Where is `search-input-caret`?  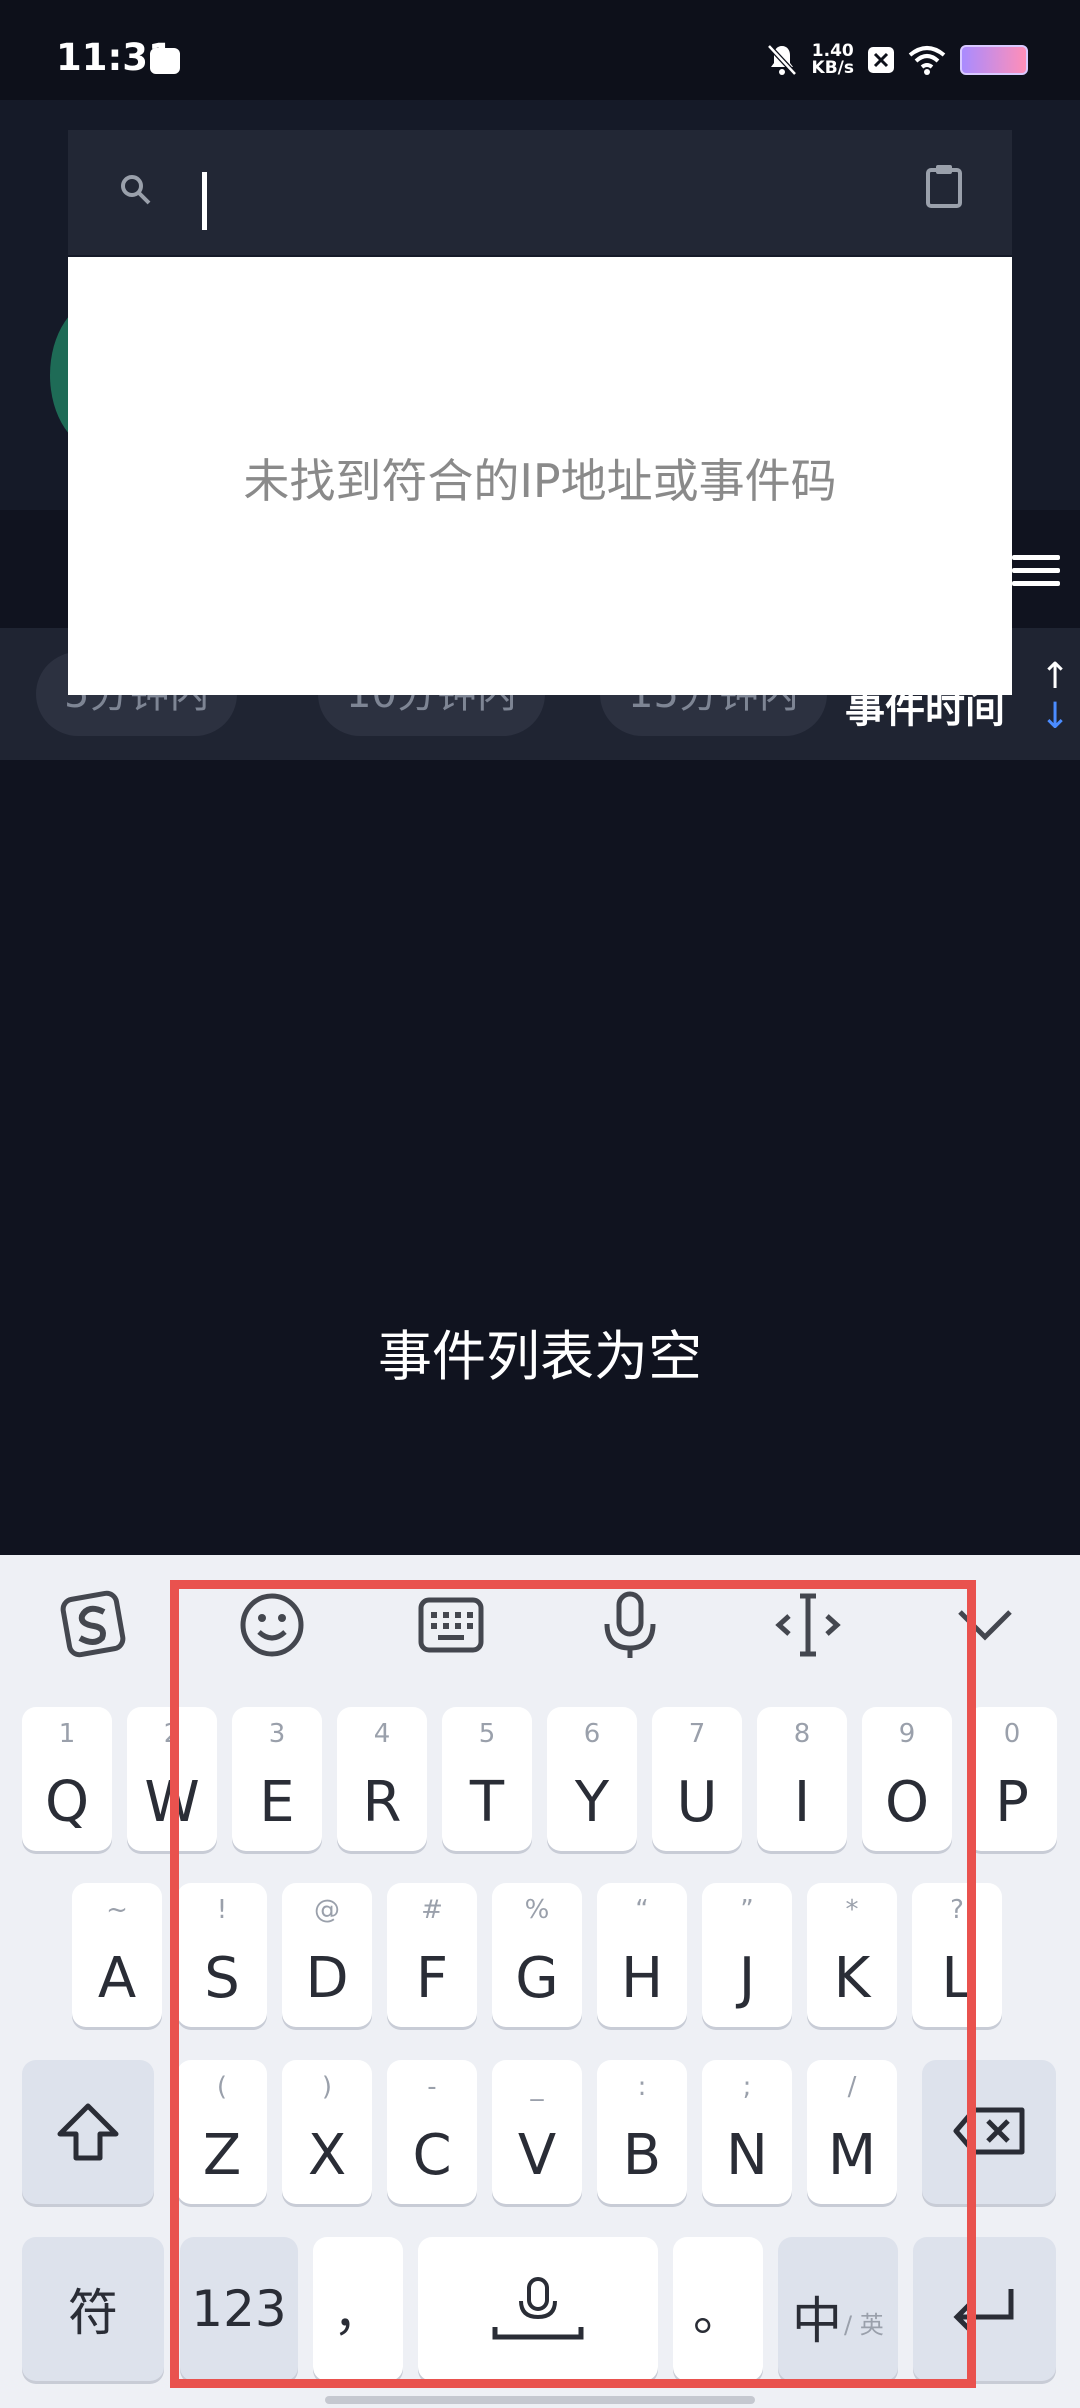
search-input-caret is located at coordinates (204, 201).